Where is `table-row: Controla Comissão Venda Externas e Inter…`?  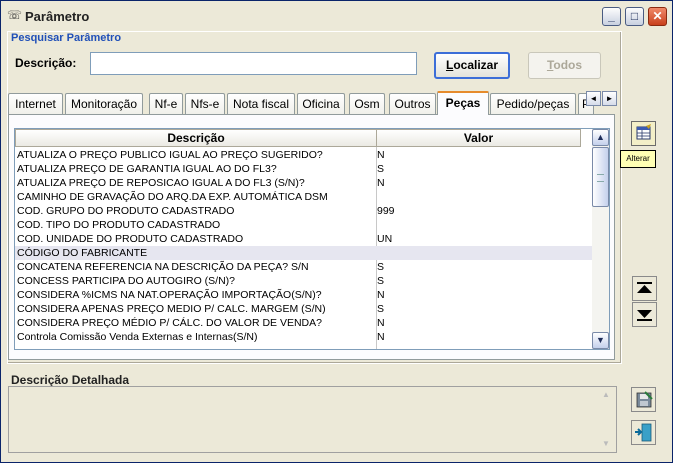
table-row: Controla Comissão Venda Externas e Inter… is located at coordinates (304, 337).